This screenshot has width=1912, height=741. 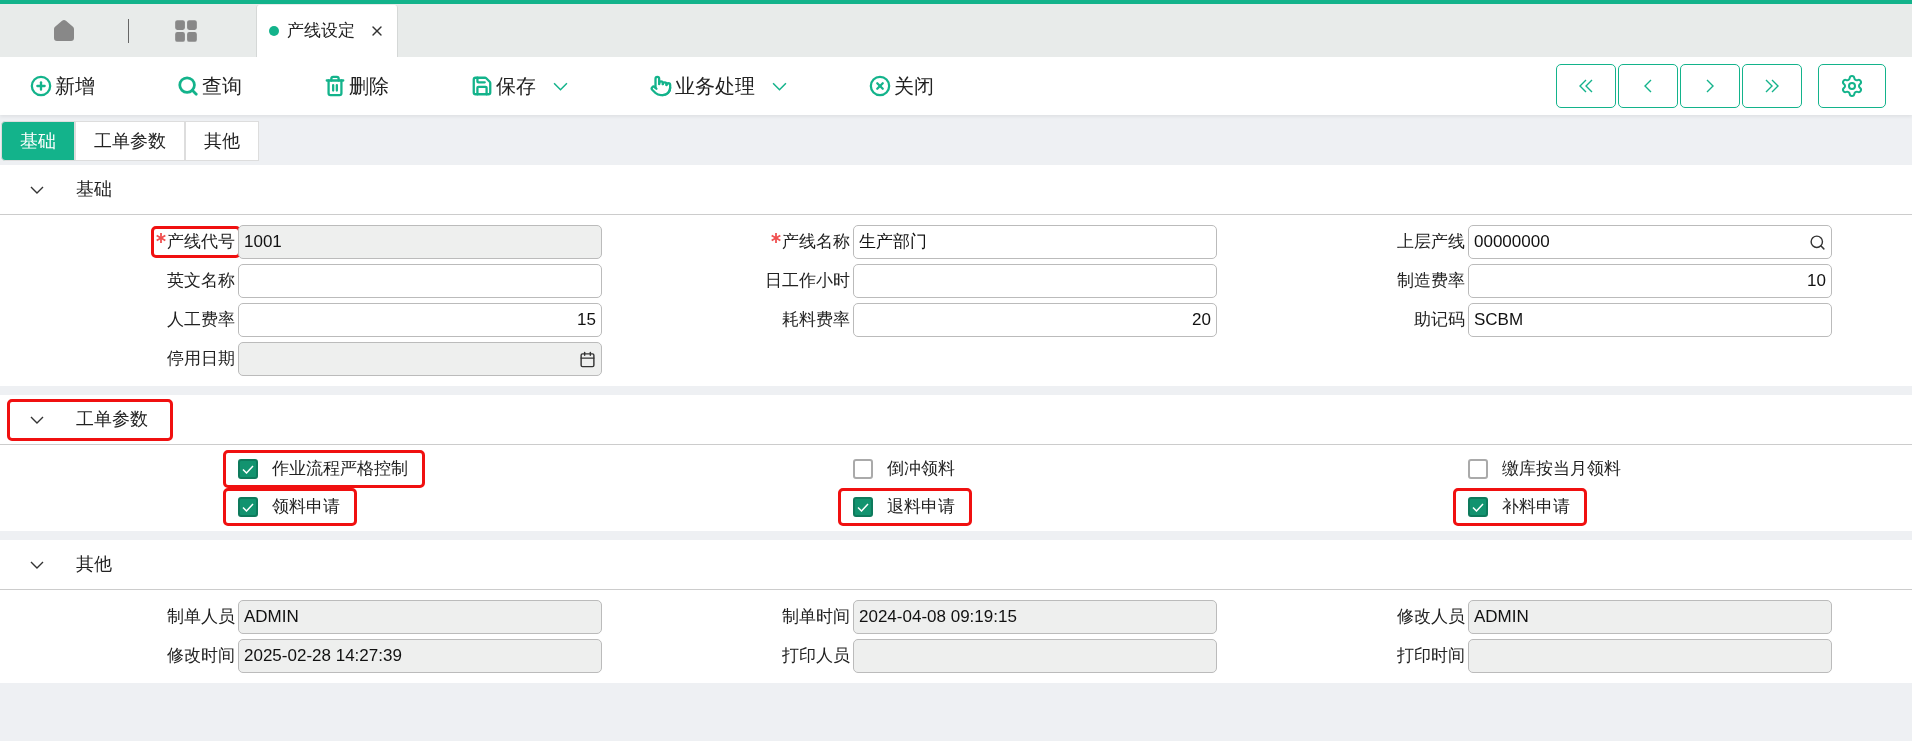 What do you see at coordinates (72, 564) in the screenshot?
I see `section-header: 其他` at bounding box center [72, 564].